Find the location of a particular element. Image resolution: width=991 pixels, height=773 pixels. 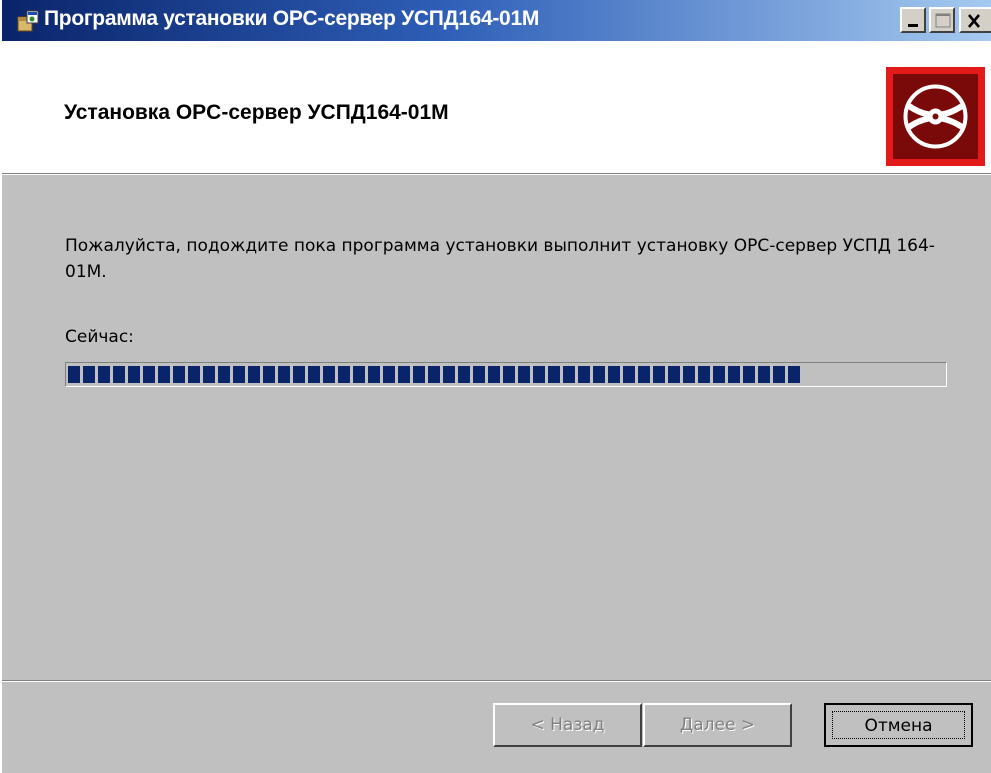

maximize-button is located at coordinates (942, 20).